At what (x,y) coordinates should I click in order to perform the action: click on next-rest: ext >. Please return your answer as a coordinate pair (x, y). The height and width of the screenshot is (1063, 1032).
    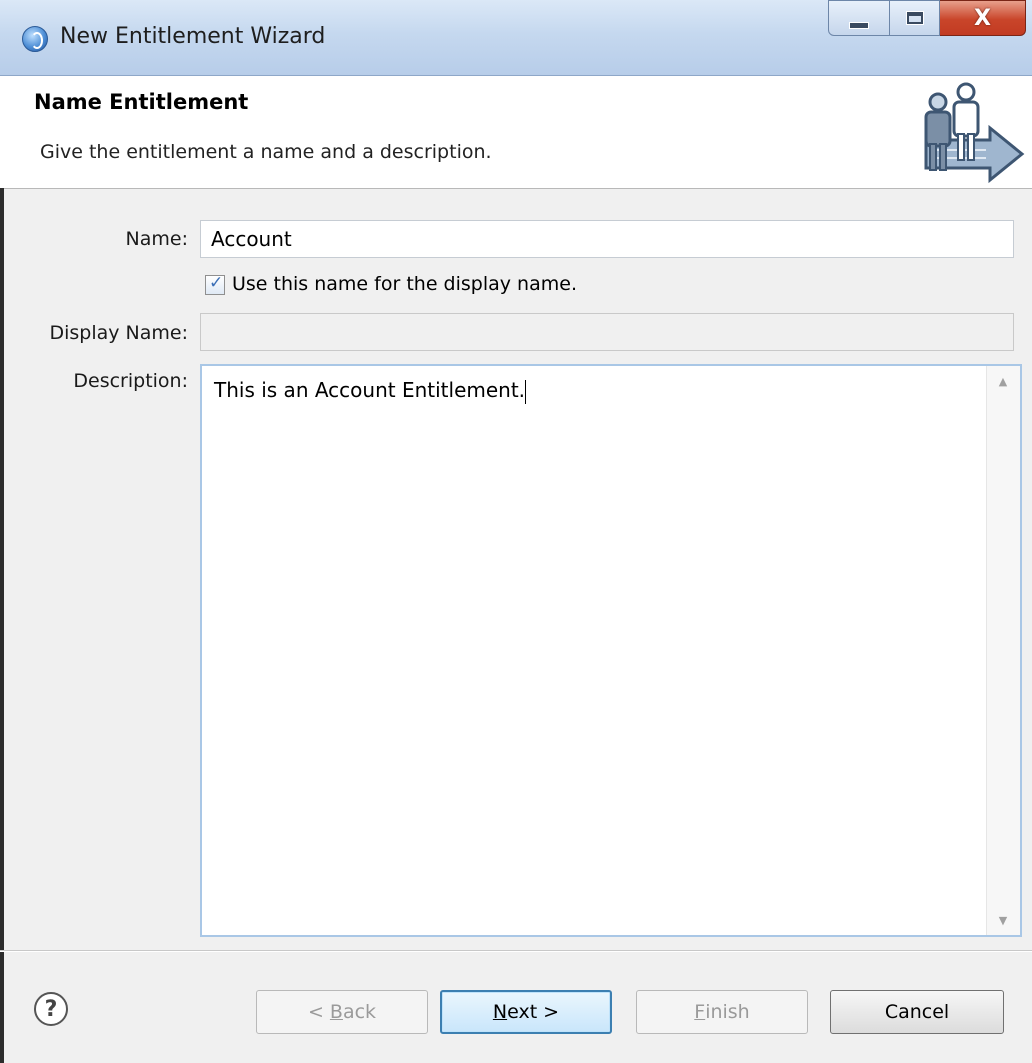
    Looking at the image, I should click on (533, 1012).